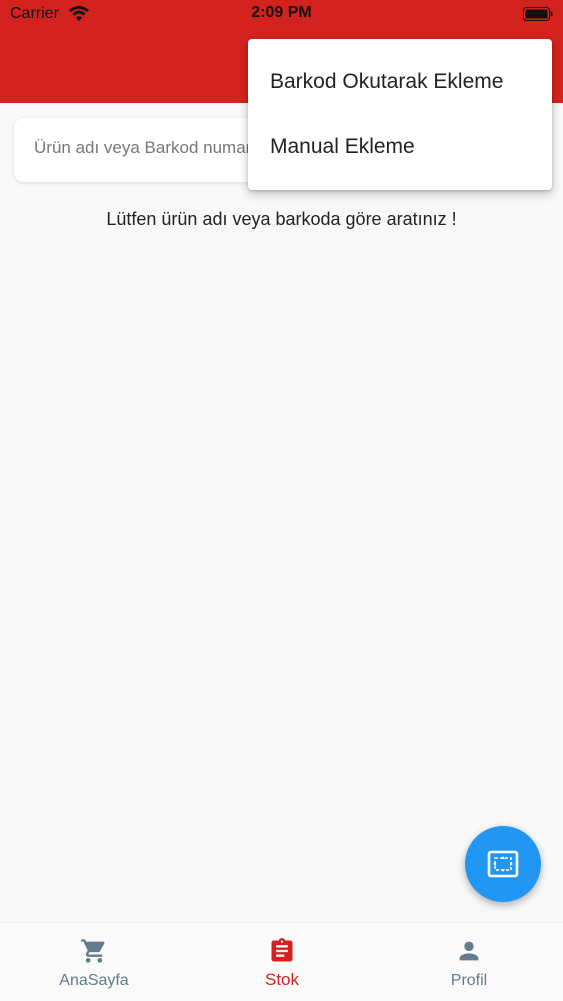 Image resolution: width=563 pixels, height=1001 pixels. I want to click on search-input, so click(149, 148).